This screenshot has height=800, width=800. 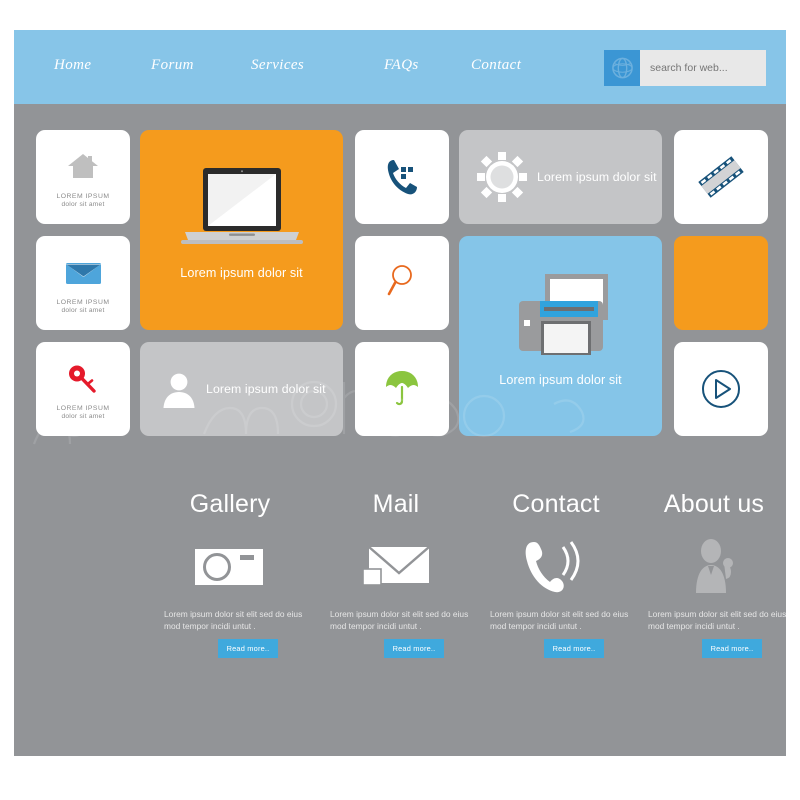 I want to click on phone-icon, so click(x=402, y=177).